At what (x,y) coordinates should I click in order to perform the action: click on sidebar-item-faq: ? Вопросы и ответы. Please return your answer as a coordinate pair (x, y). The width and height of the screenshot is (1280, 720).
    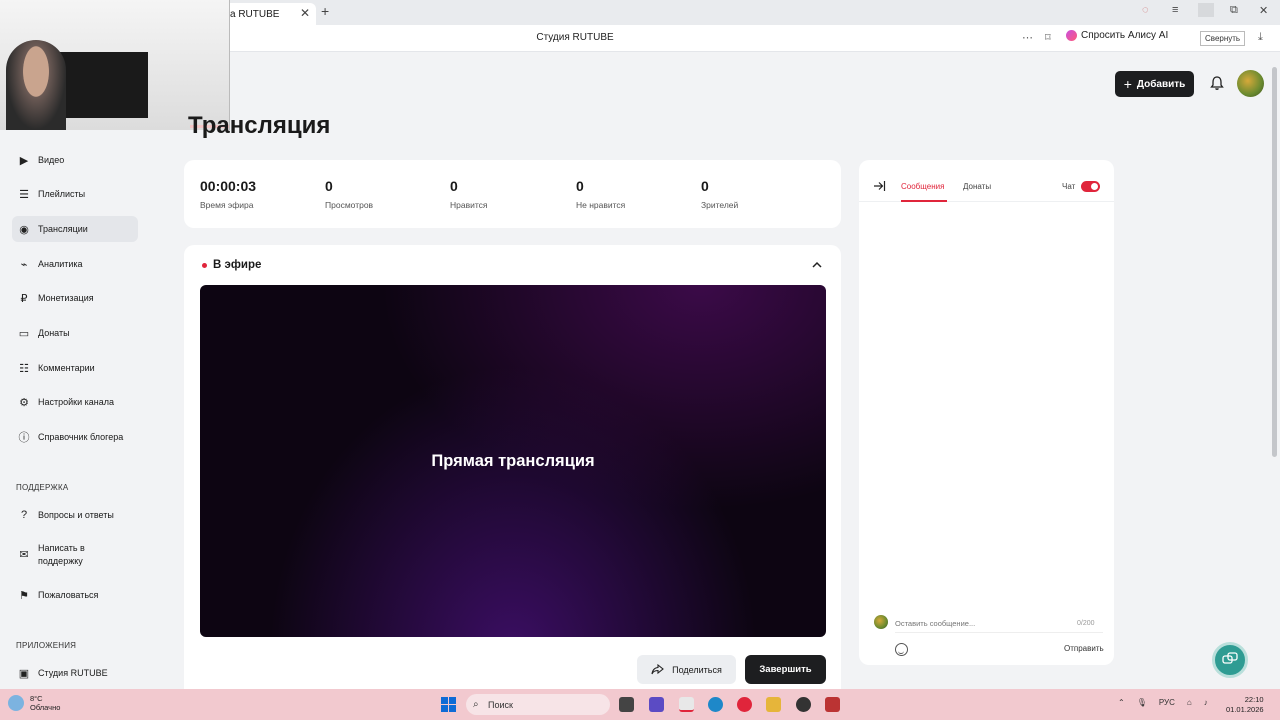
    Looking at the image, I should click on (75, 515).